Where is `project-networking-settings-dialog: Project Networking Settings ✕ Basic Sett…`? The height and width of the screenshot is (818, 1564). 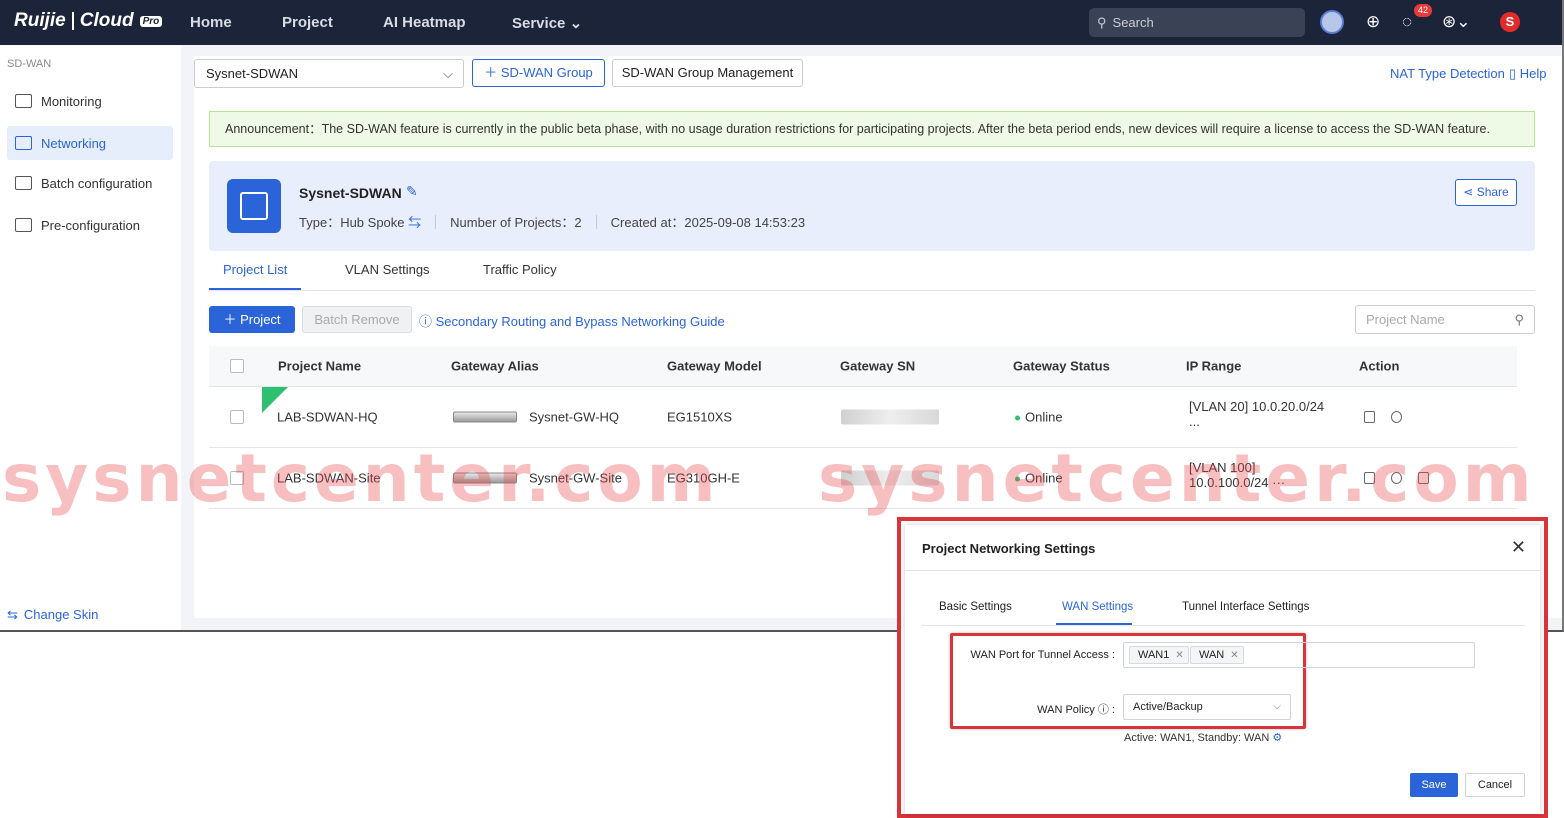 project-networking-settings-dialog: Project Networking Settings ✕ Basic Sett… is located at coordinates (1222, 669).